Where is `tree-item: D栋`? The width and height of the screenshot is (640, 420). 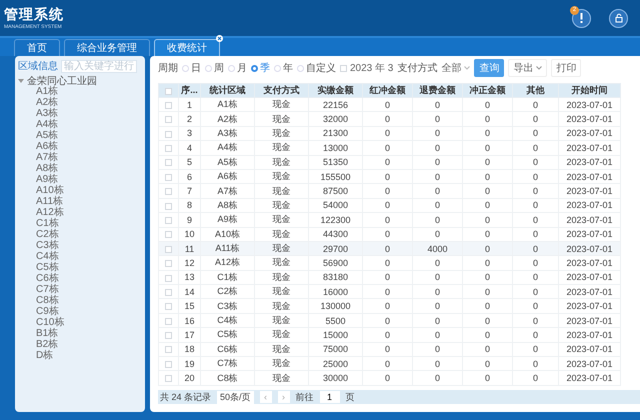 tree-item: D栋 is located at coordinates (80, 355).